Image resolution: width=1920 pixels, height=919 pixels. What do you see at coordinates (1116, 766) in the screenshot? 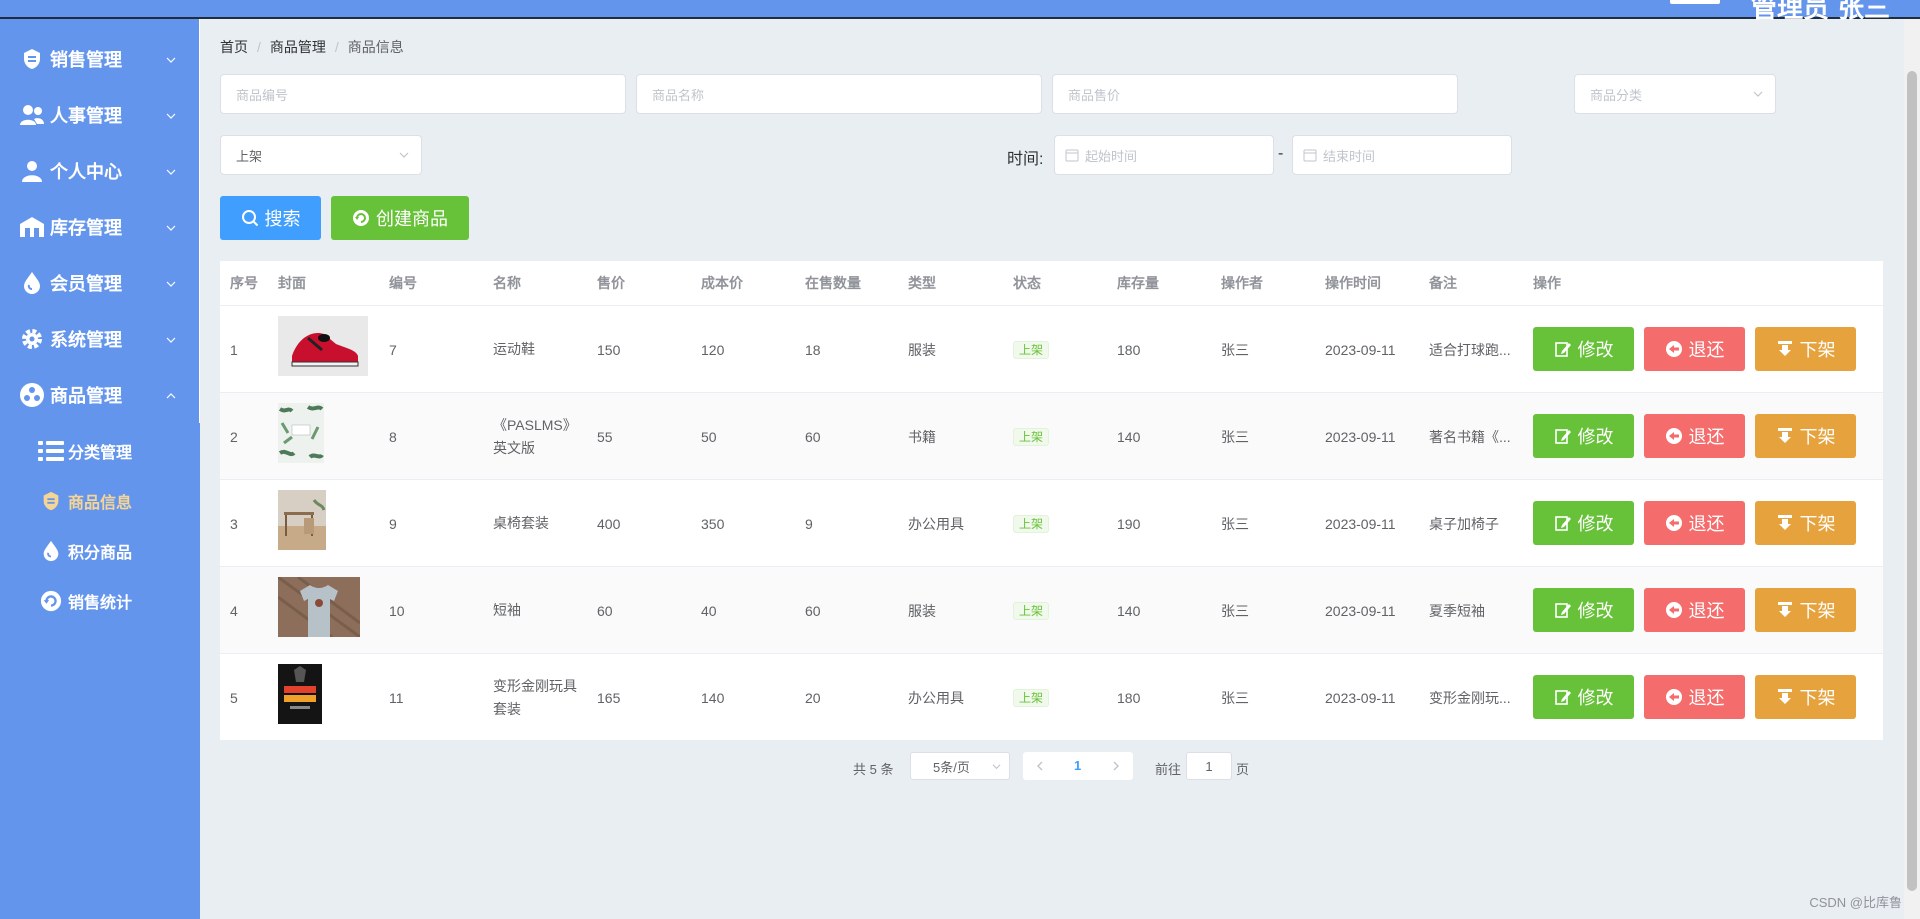
I see `chevron-right-icon` at bounding box center [1116, 766].